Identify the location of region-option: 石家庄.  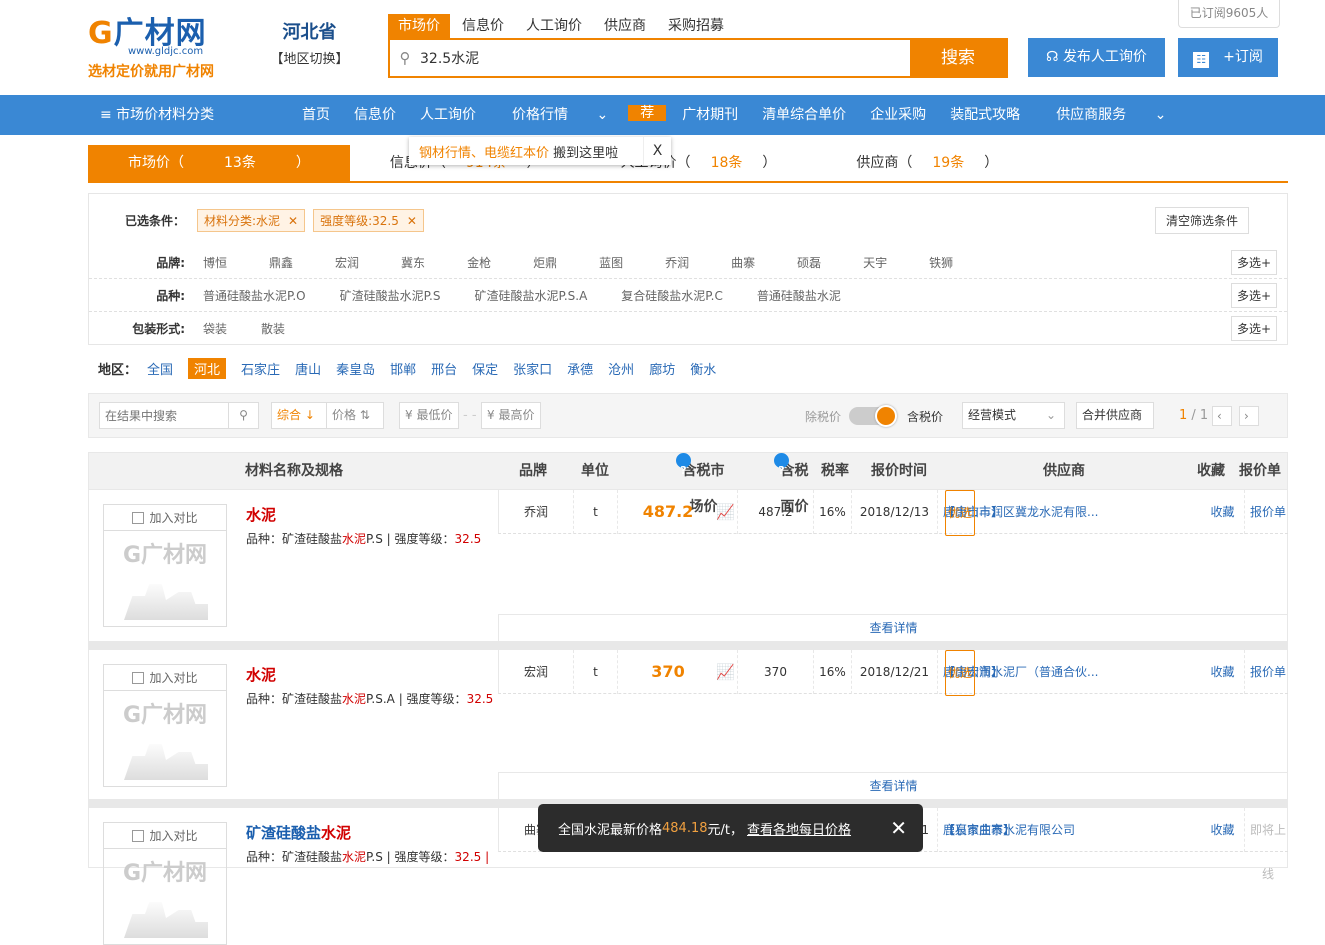
(260, 368).